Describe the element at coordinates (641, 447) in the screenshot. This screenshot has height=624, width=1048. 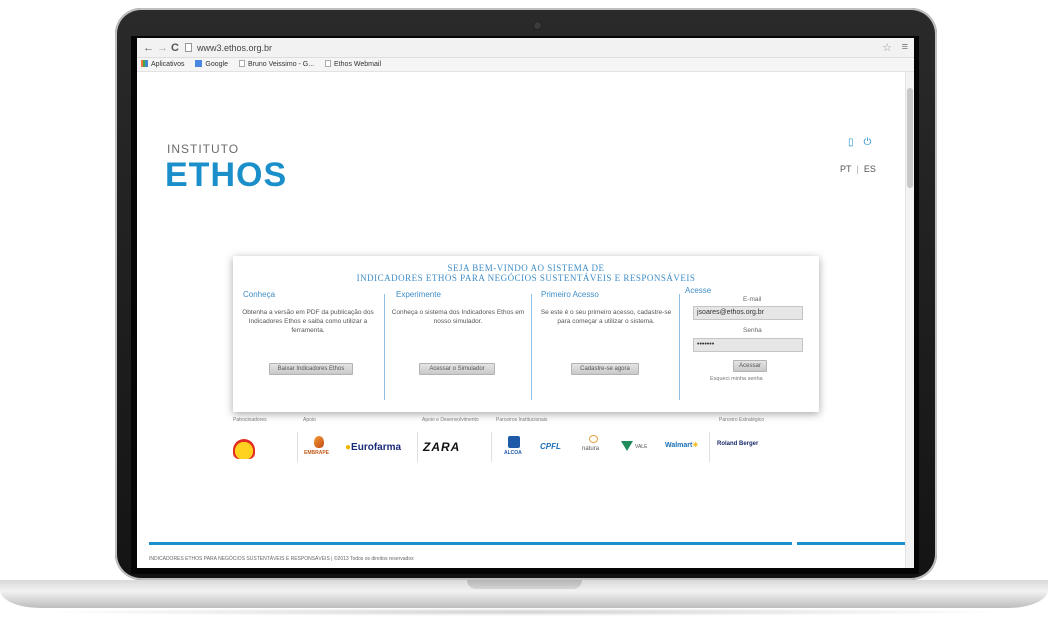
I see `vale-logo: VALE` at that location.